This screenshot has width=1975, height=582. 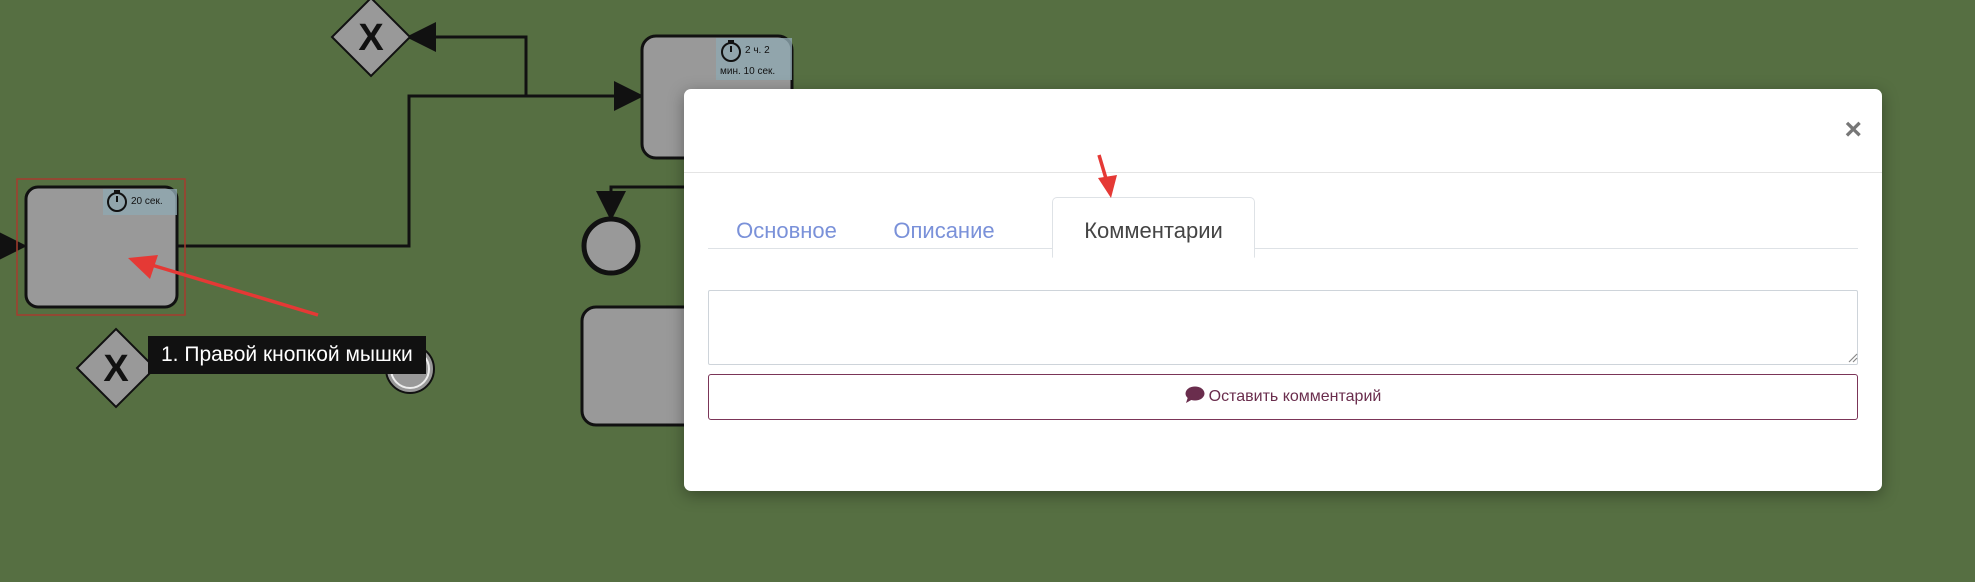 I want to click on comment-icon, so click(x=1195, y=394).